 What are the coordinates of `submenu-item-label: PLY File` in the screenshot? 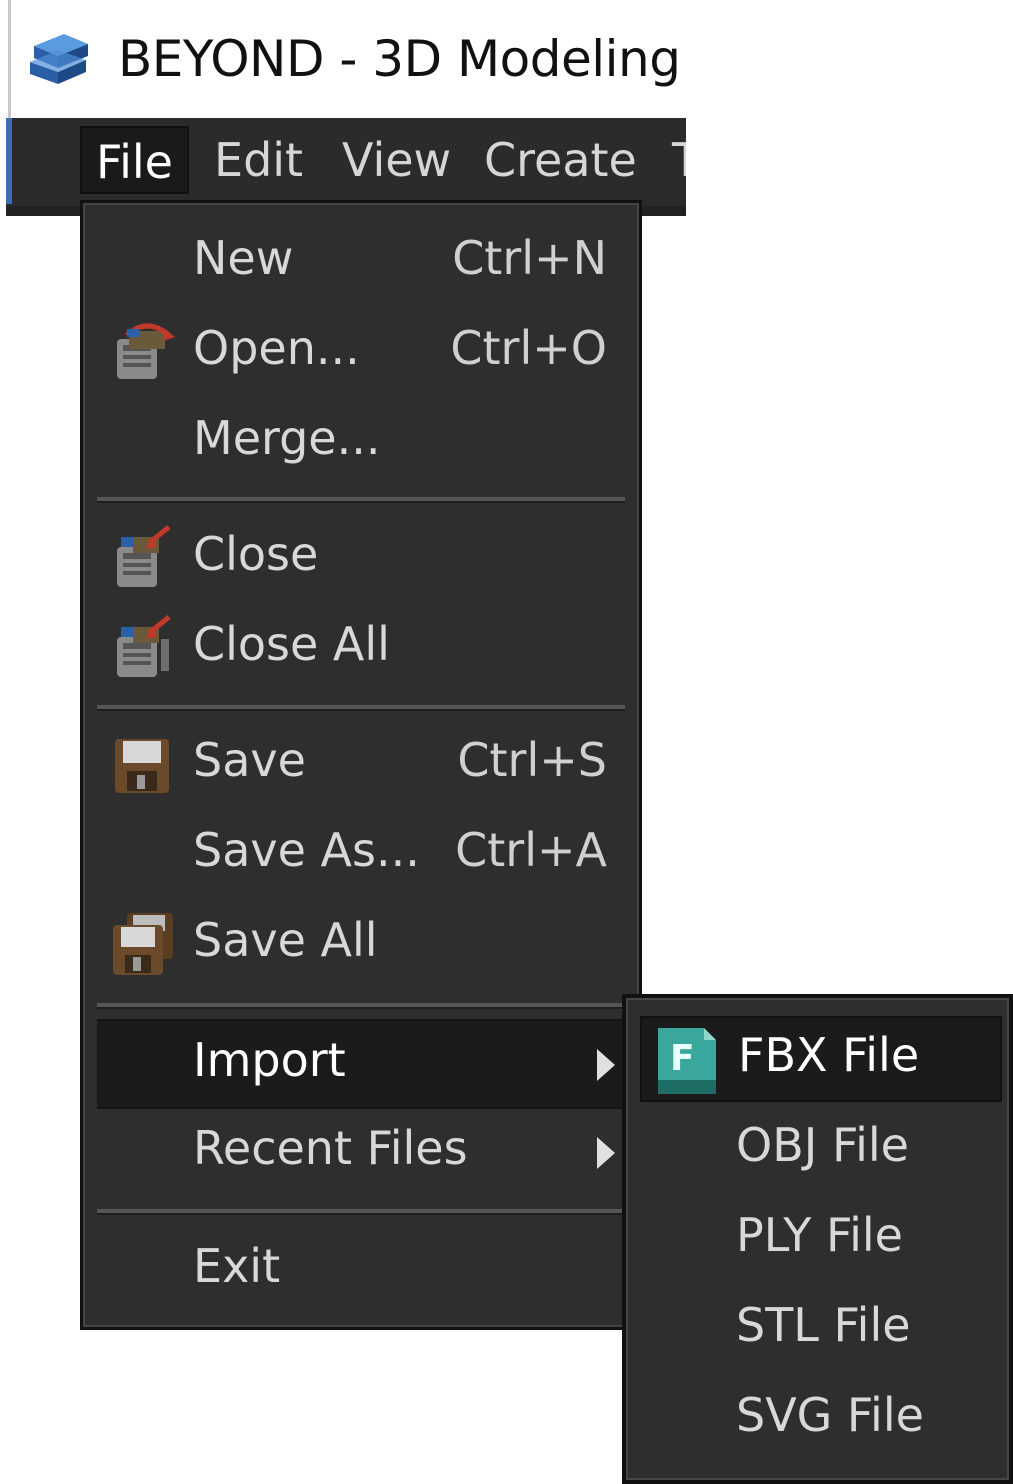 It's located at (819, 1235).